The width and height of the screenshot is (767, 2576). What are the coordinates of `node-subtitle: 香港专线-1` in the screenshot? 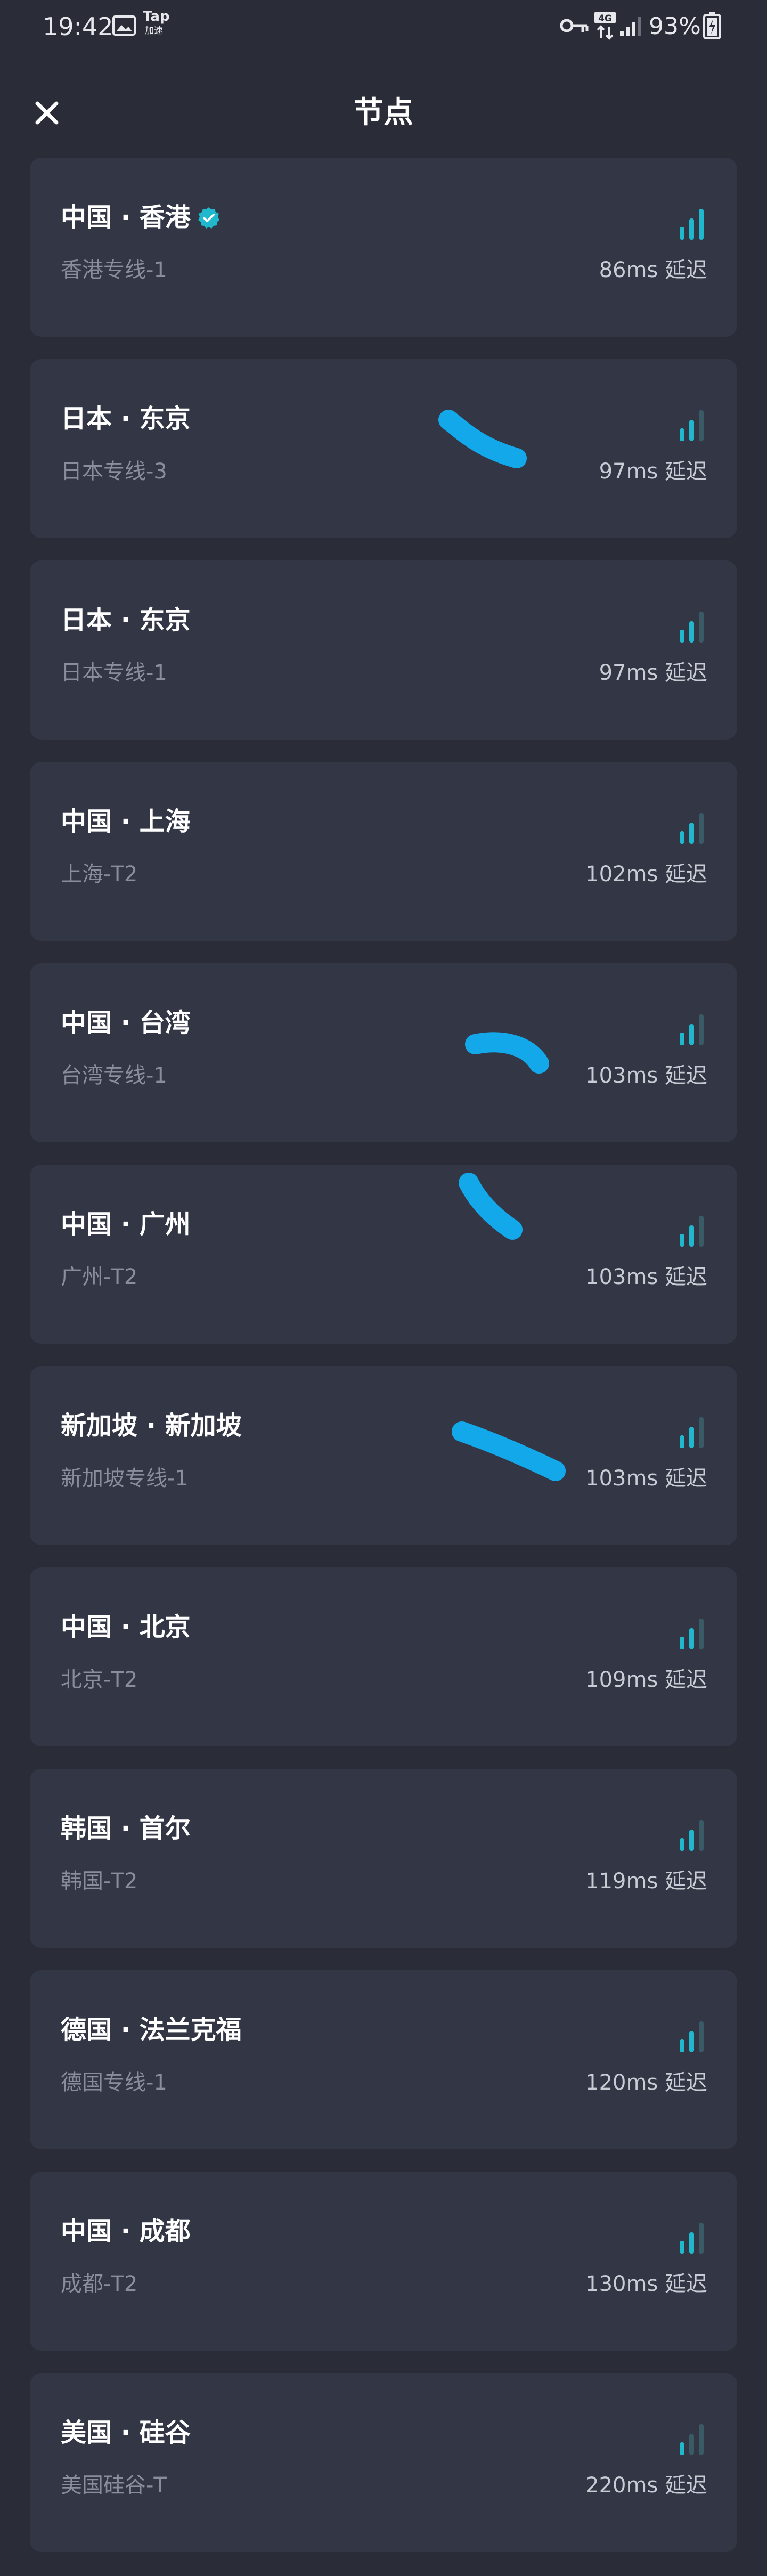 It's located at (114, 270).